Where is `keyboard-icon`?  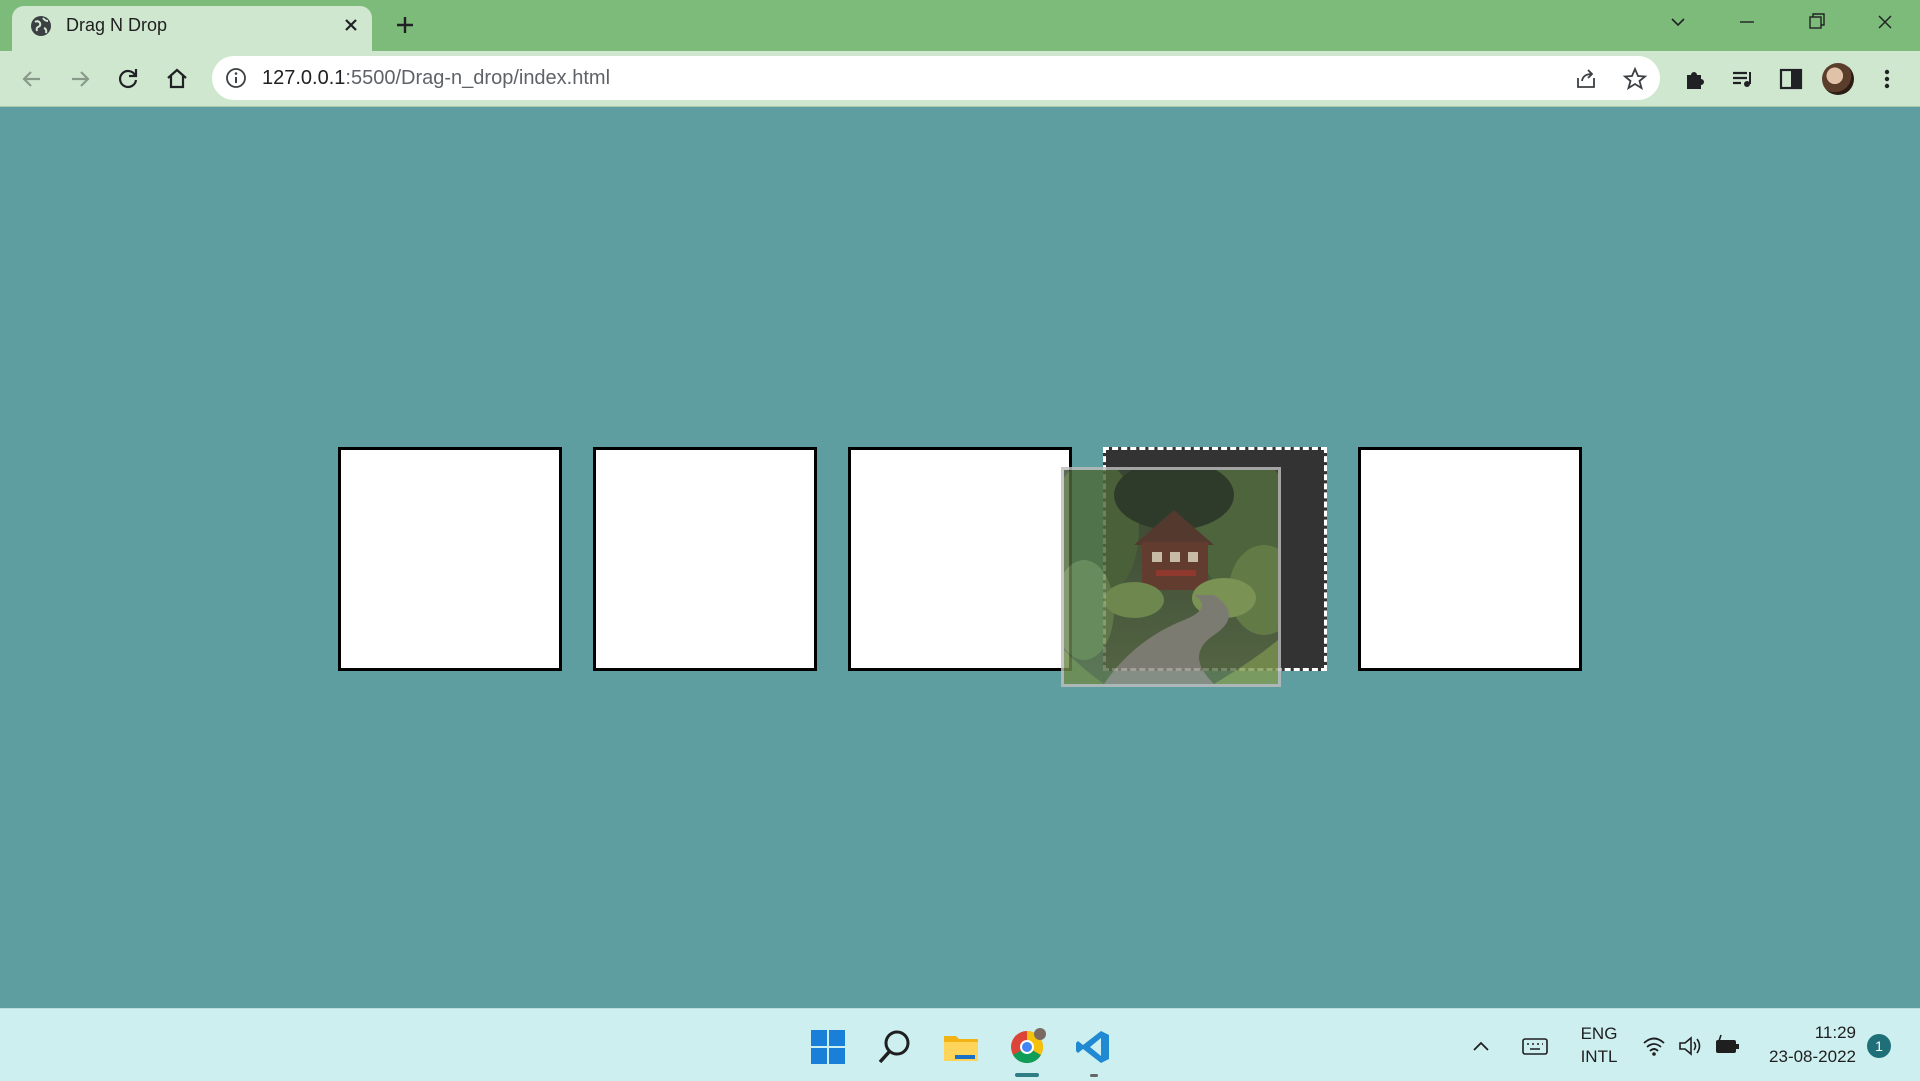
keyboard-icon is located at coordinates (1535, 1046).